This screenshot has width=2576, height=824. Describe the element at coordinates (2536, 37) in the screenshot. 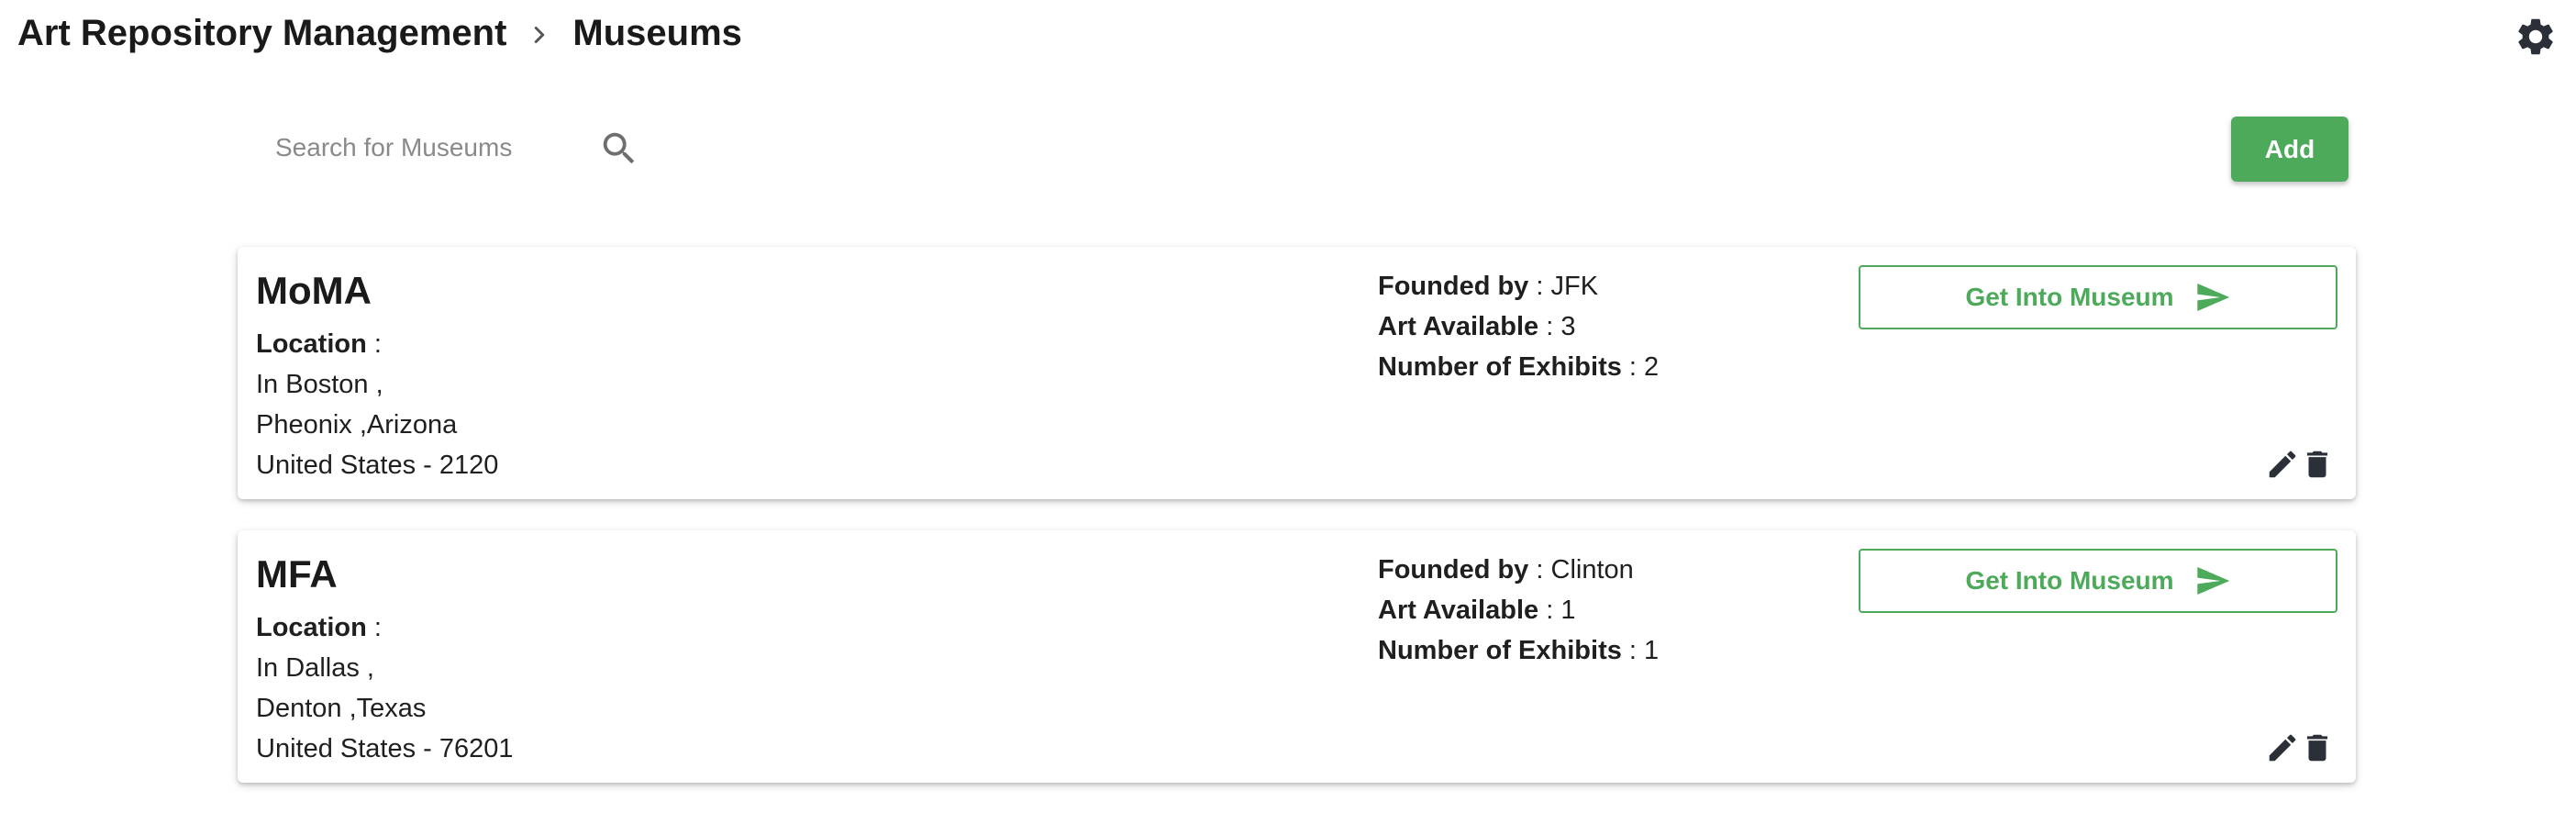

I see `gear-icon` at that location.